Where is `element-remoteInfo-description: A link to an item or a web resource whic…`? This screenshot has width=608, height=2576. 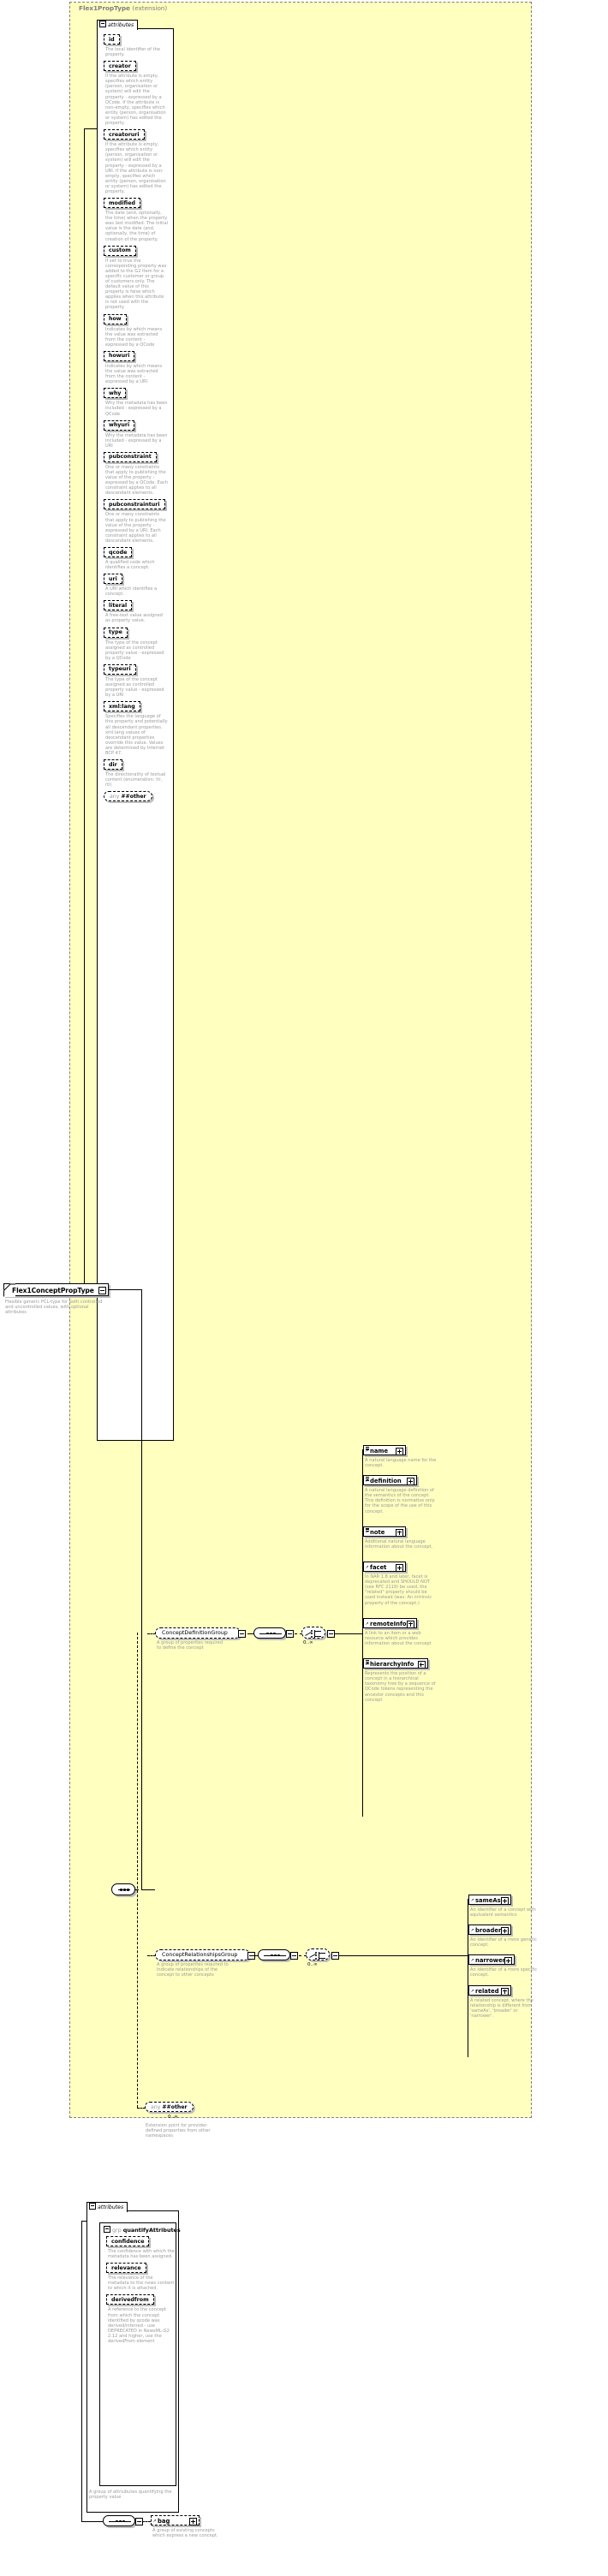 element-remoteInfo-description: A link to an item or a web resource whic… is located at coordinates (398, 1638).